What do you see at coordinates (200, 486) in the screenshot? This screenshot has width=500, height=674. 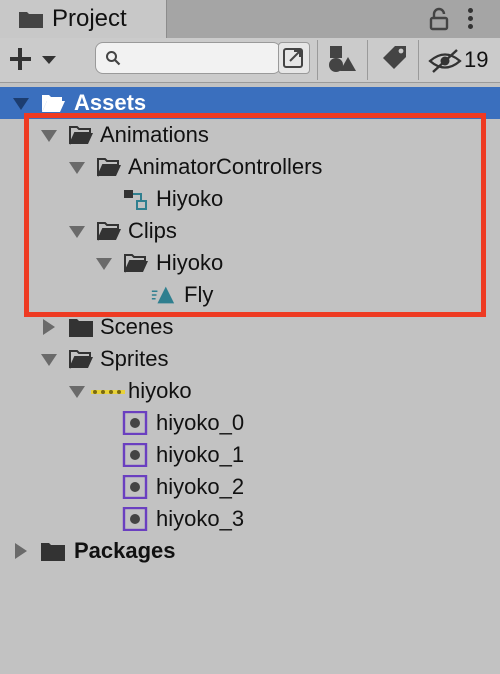 I see `tree-label-hiyoko-2: hiyoko_2` at bounding box center [200, 486].